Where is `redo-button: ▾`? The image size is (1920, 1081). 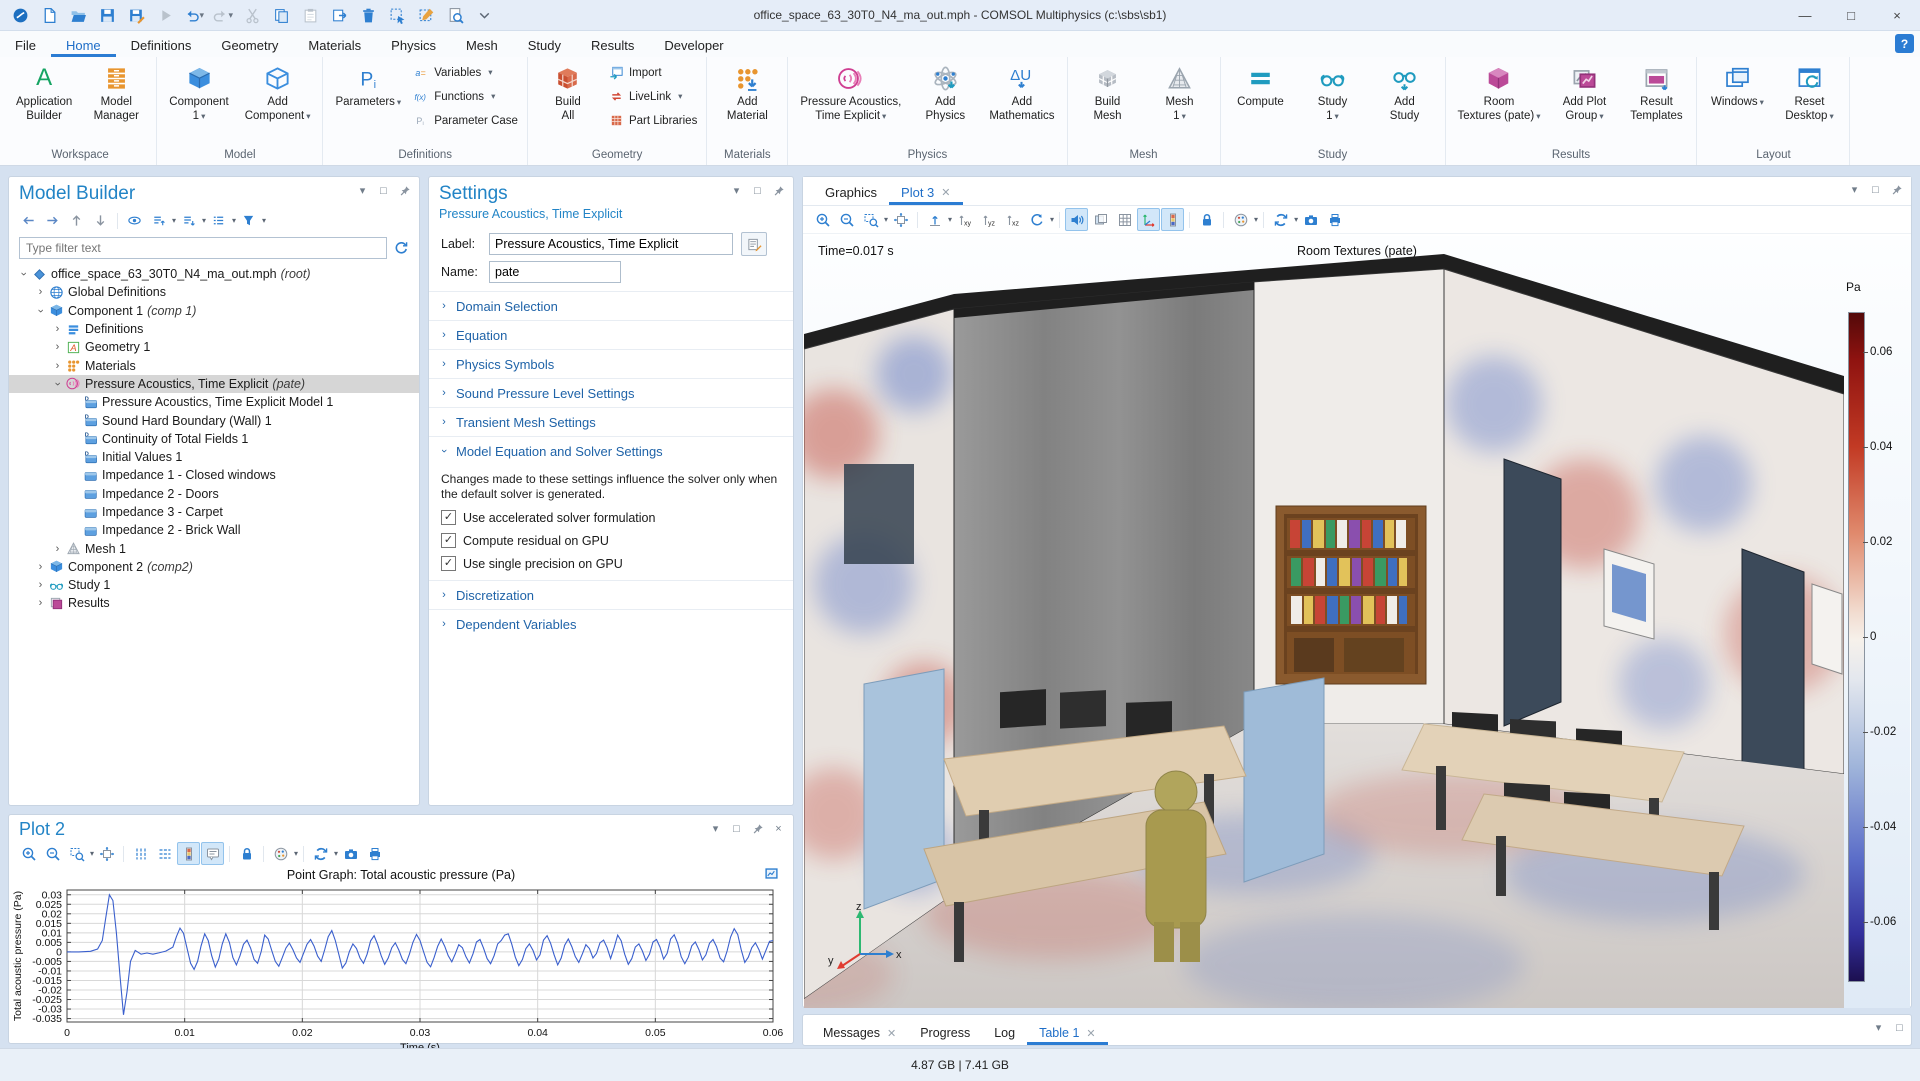
redo-button: ▾ is located at coordinates (223, 15).